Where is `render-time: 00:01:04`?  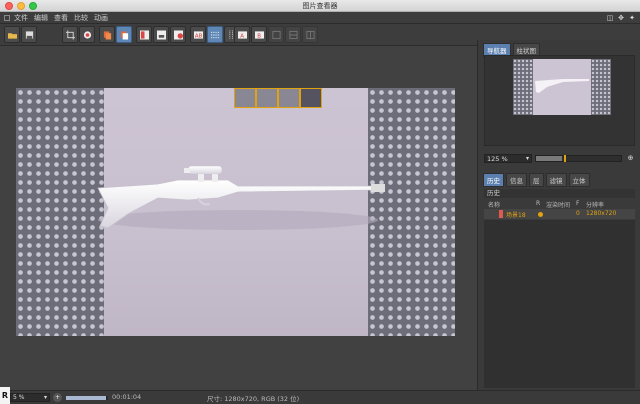
render-time: 00:01:04 is located at coordinates (127, 397).